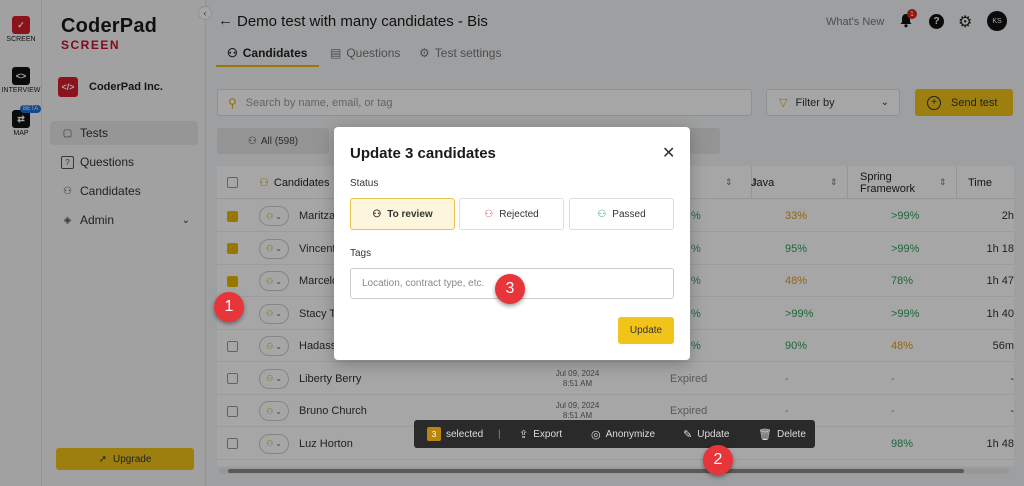 This screenshot has height=486, width=1024. Describe the element at coordinates (361, 253) in the screenshot. I see `tags-label: Tags` at that location.